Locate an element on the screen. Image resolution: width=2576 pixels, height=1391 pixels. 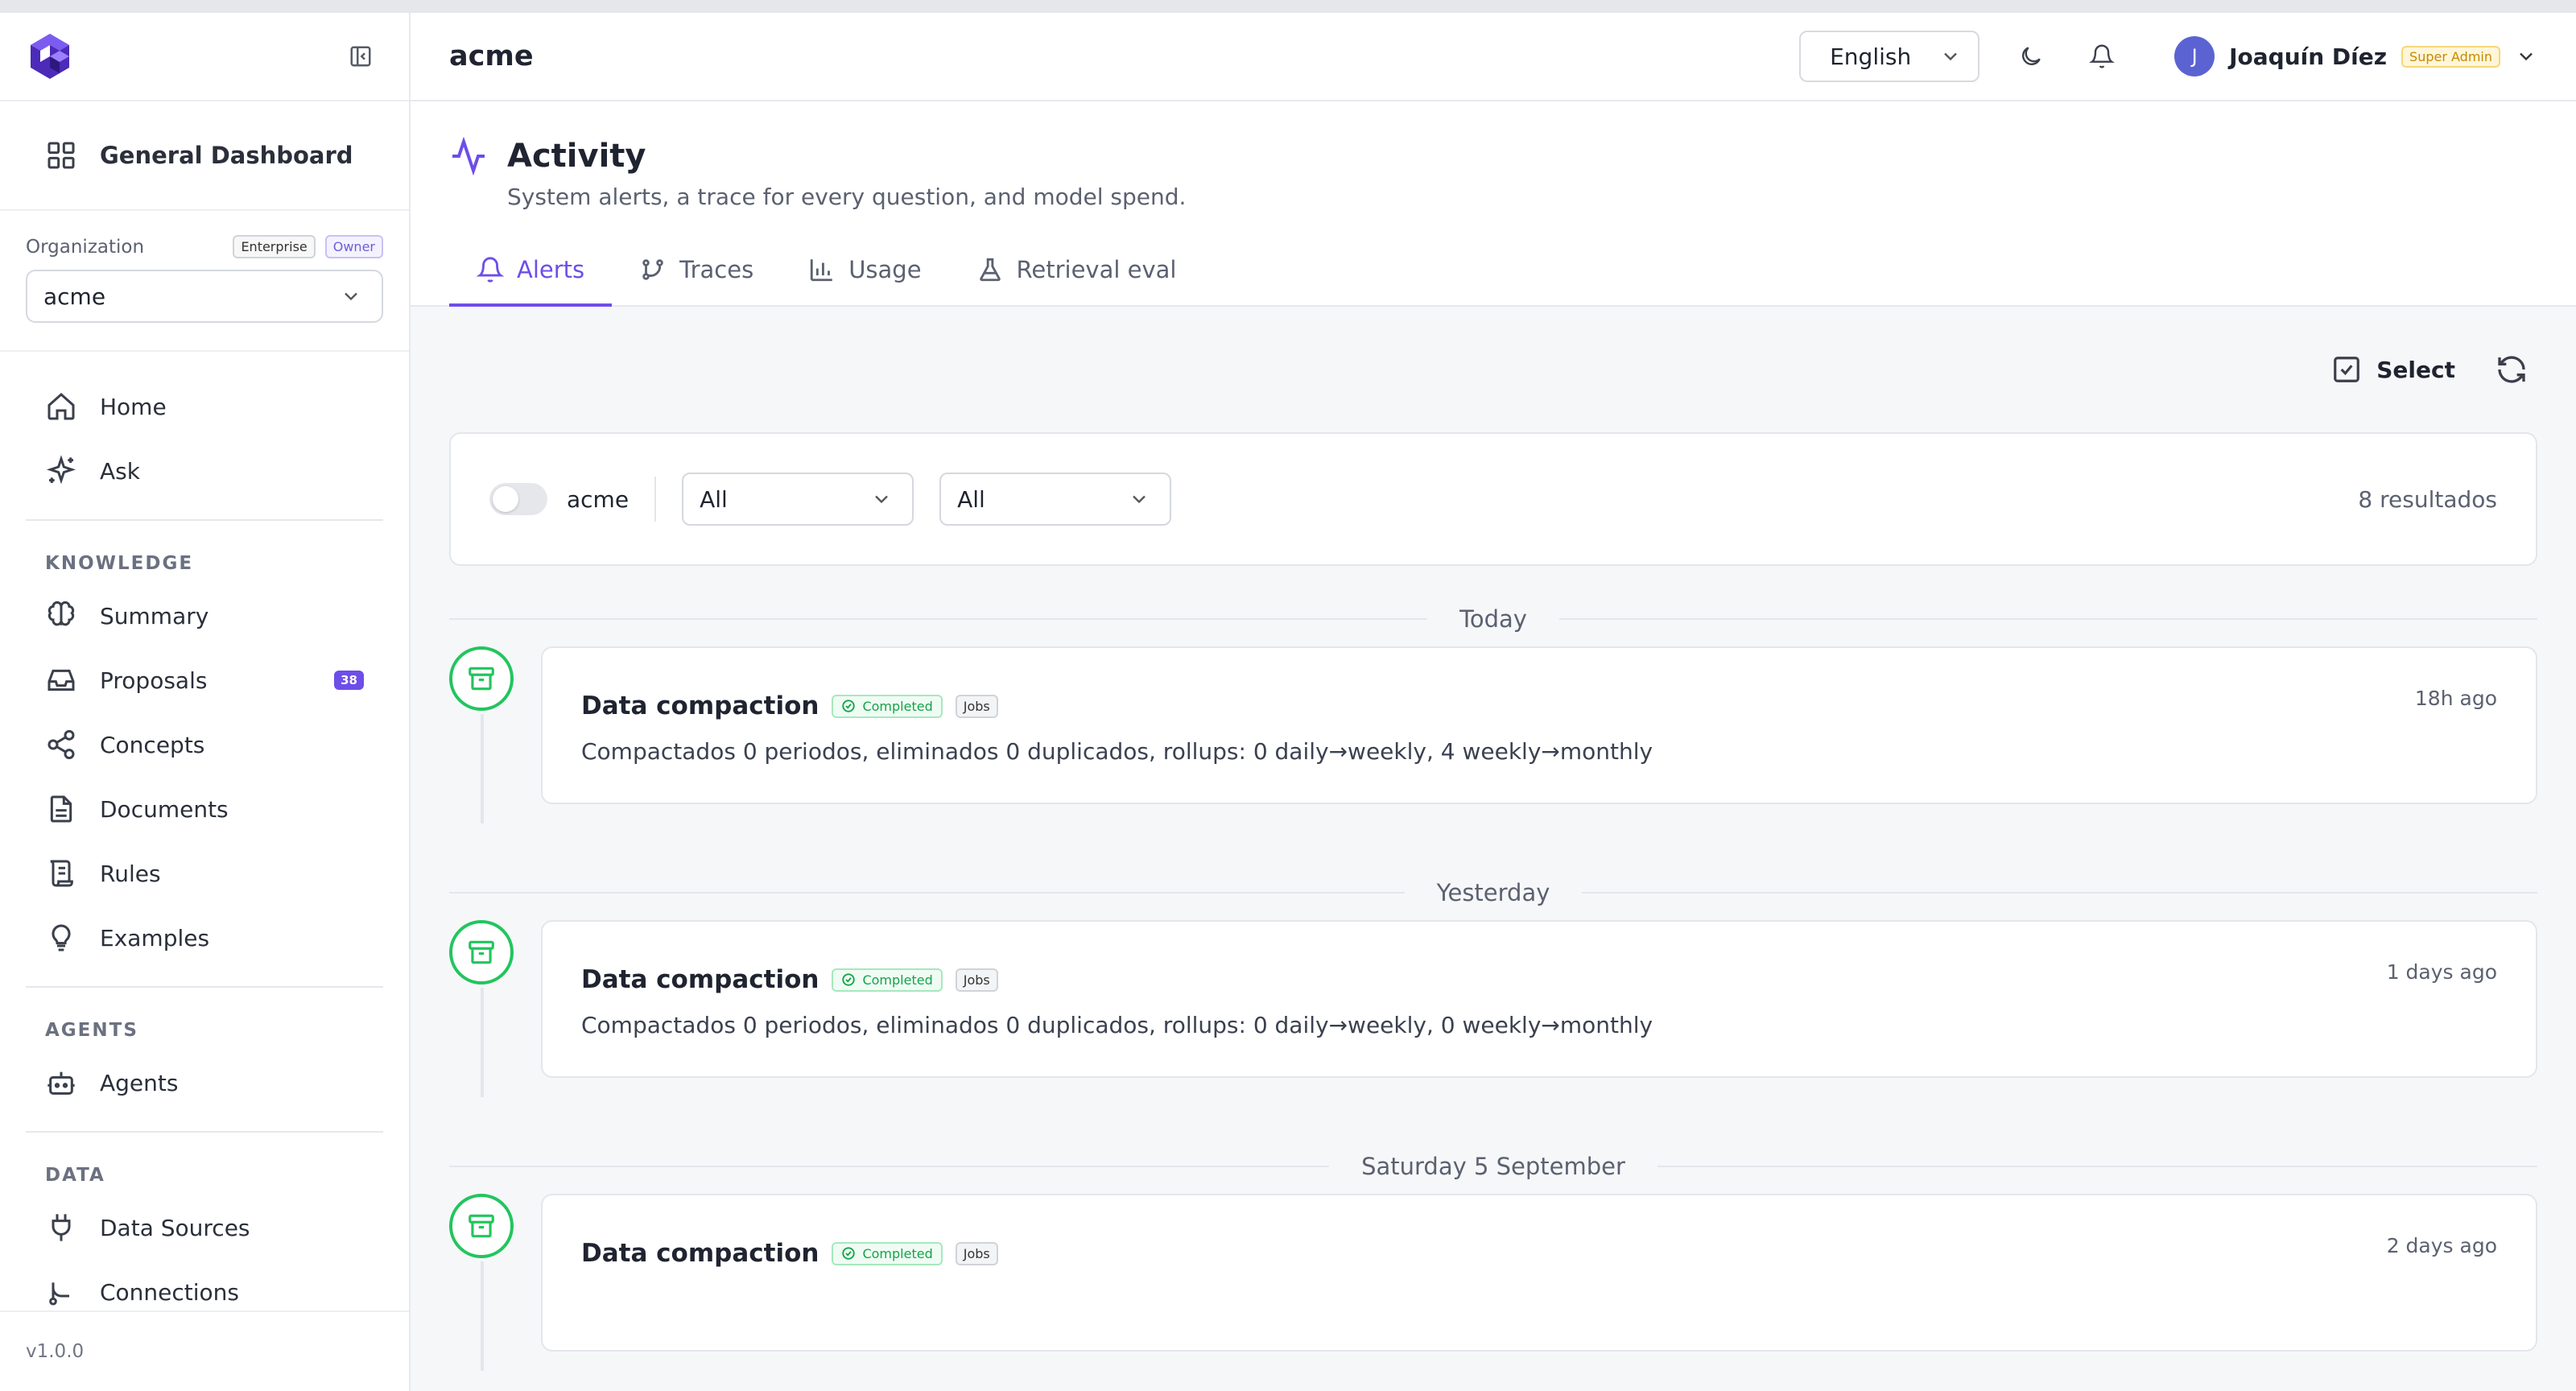
sidebar-item-proposals: Proposals 38 is located at coordinates (204, 680).